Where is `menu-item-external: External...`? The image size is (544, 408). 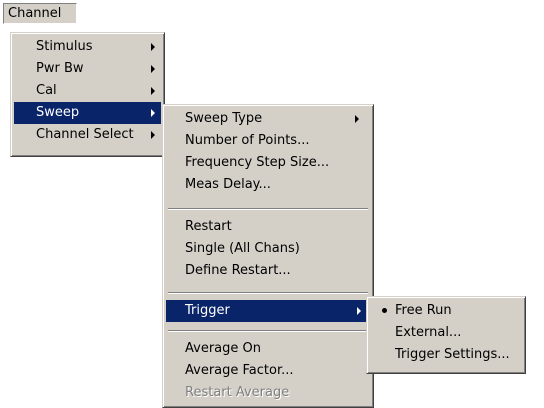
menu-item-external: External... is located at coordinates (446, 333).